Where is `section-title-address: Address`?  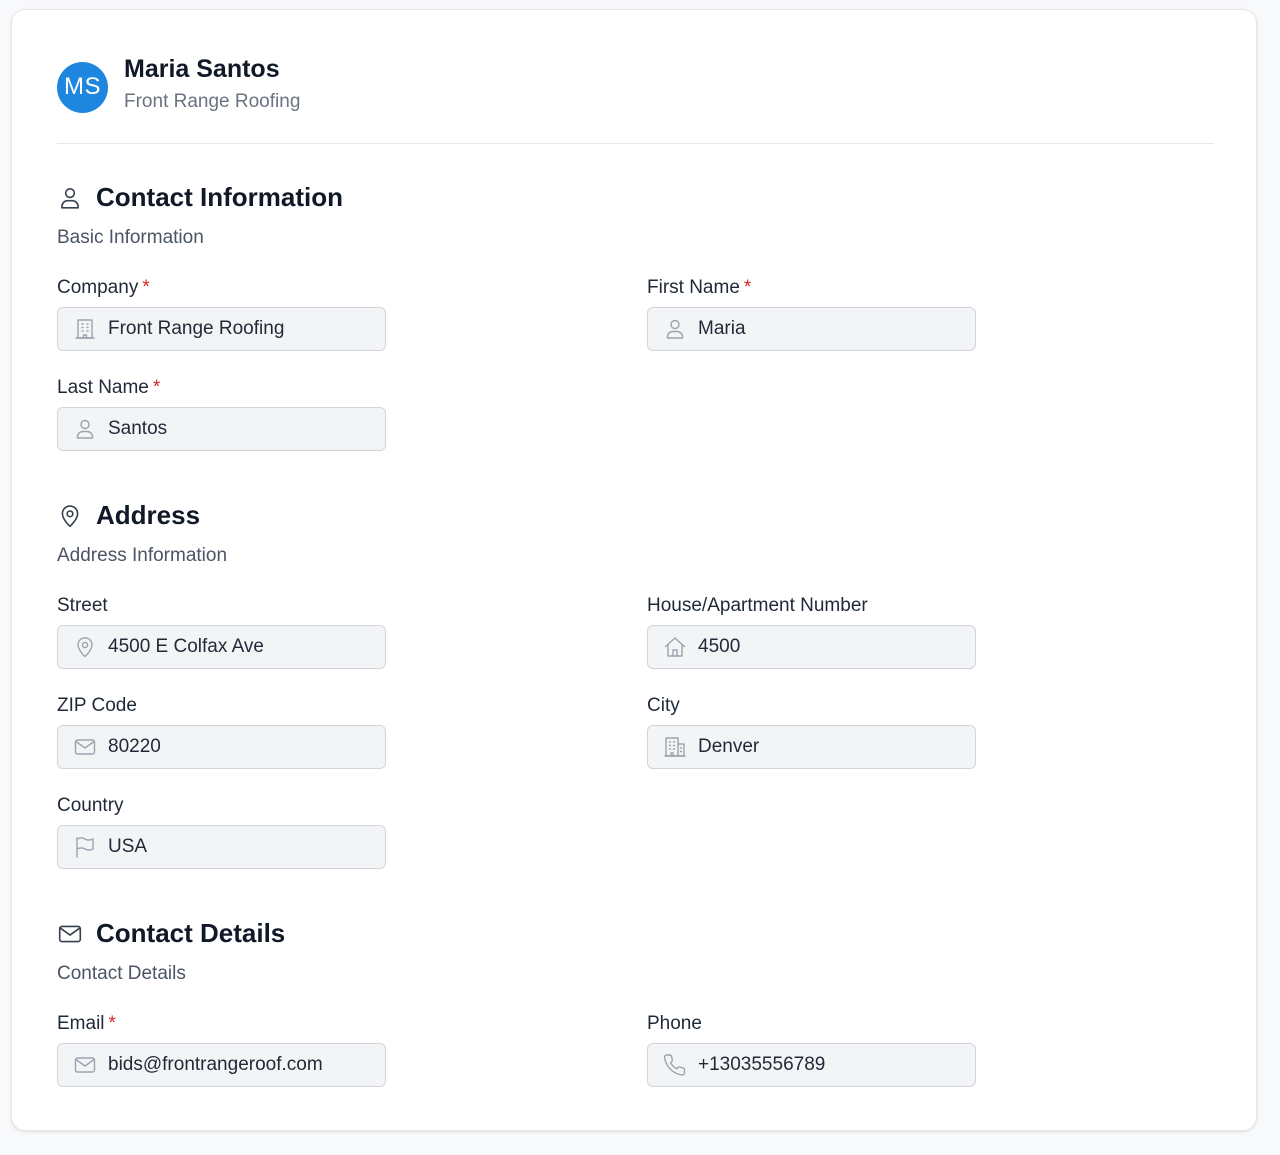
section-title-address: Address is located at coordinates (128, 515).